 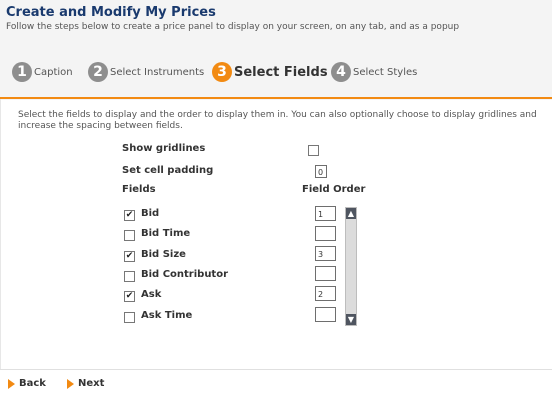 I want to click on step-label: Select Styles, so click(x=385, y=72).